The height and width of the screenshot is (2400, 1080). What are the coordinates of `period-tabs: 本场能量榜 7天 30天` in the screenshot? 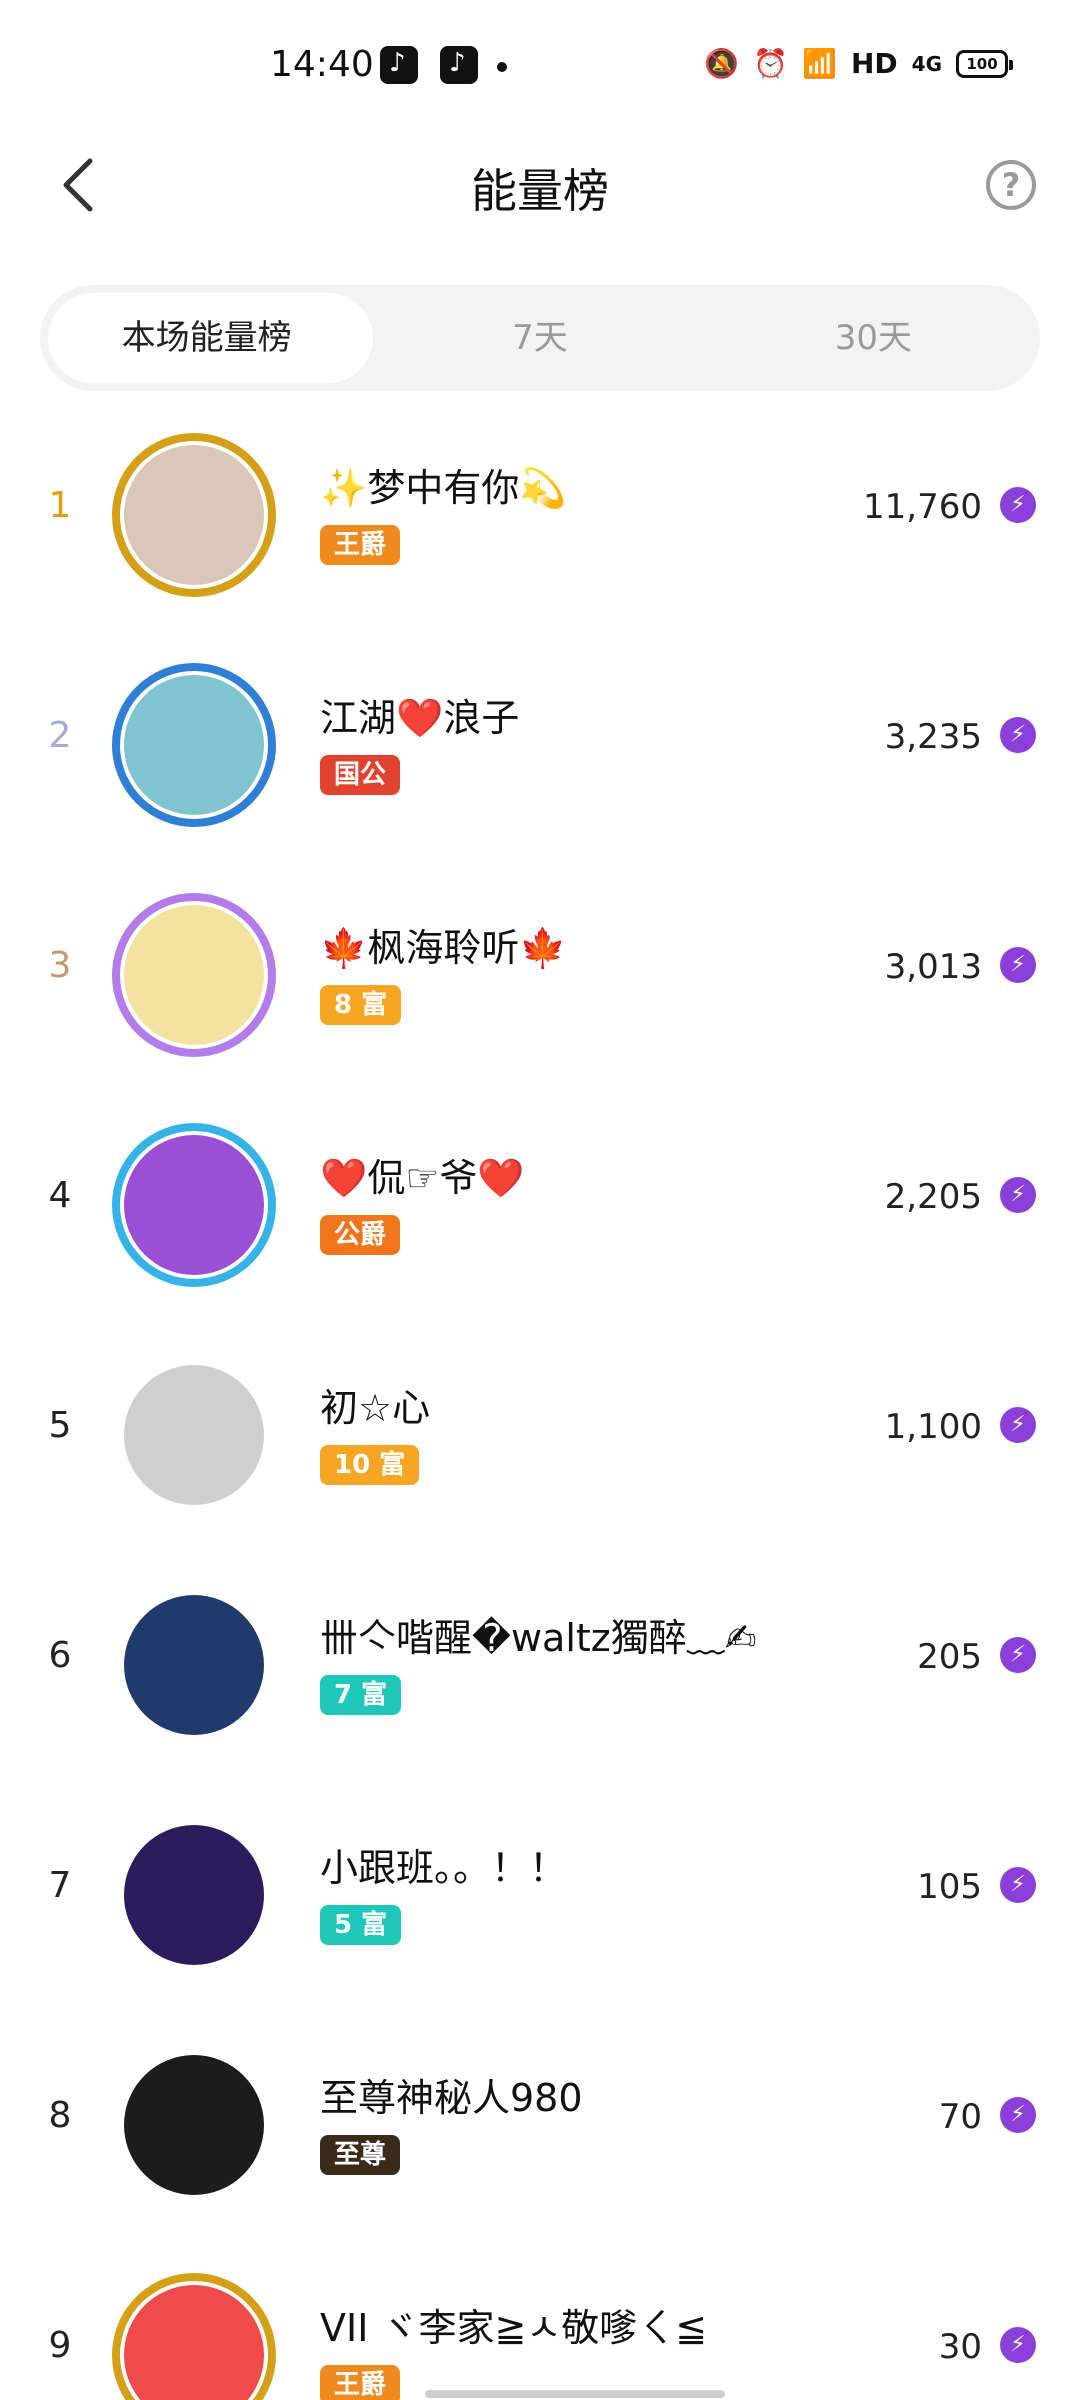 It's located at (540, 338).